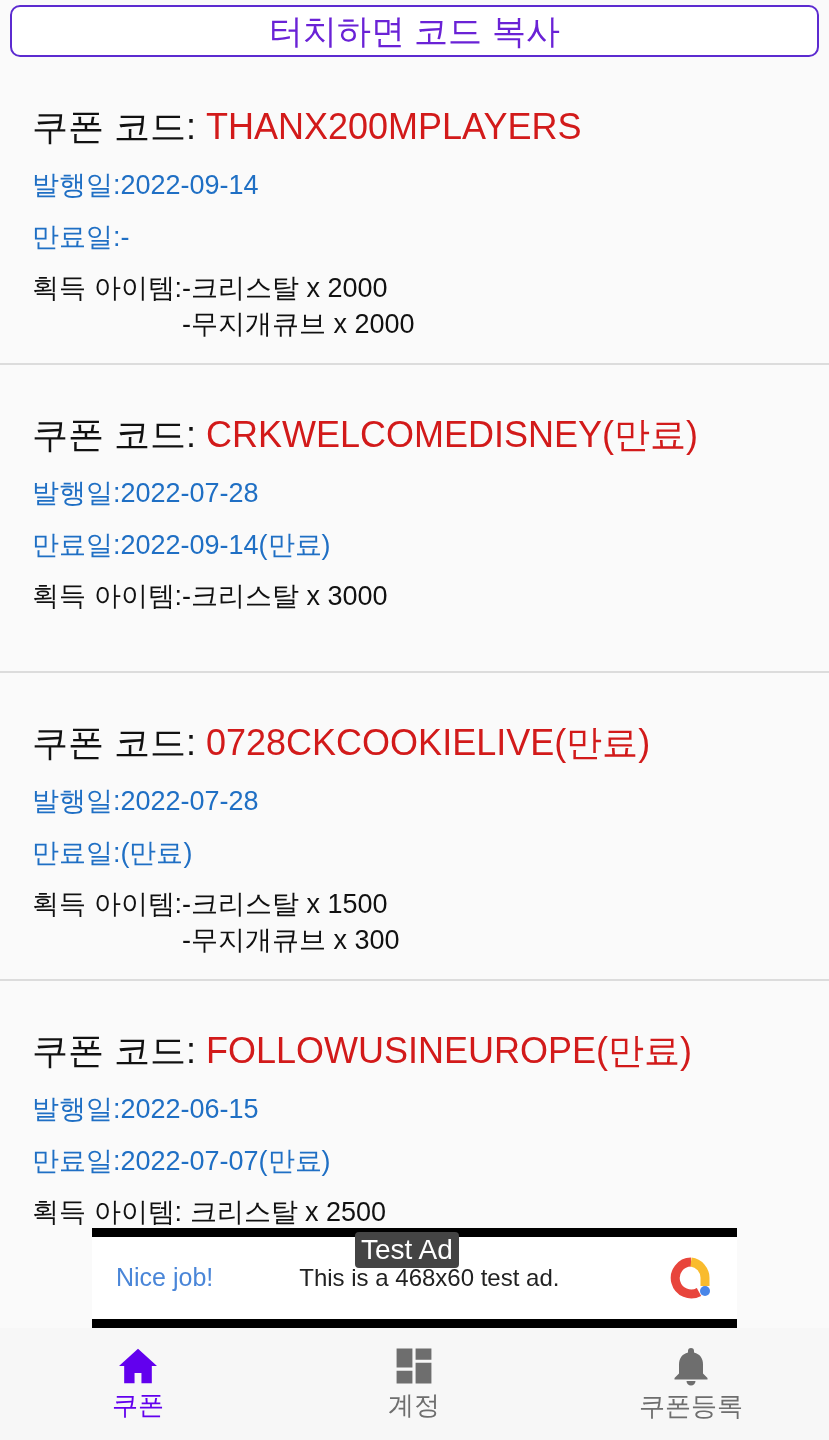  What do you see at coordinates (181, 545) in the screenshot?
I see `expiry-date: 만료일:2022-09-14(만료)` at bounding box center [181, 545].